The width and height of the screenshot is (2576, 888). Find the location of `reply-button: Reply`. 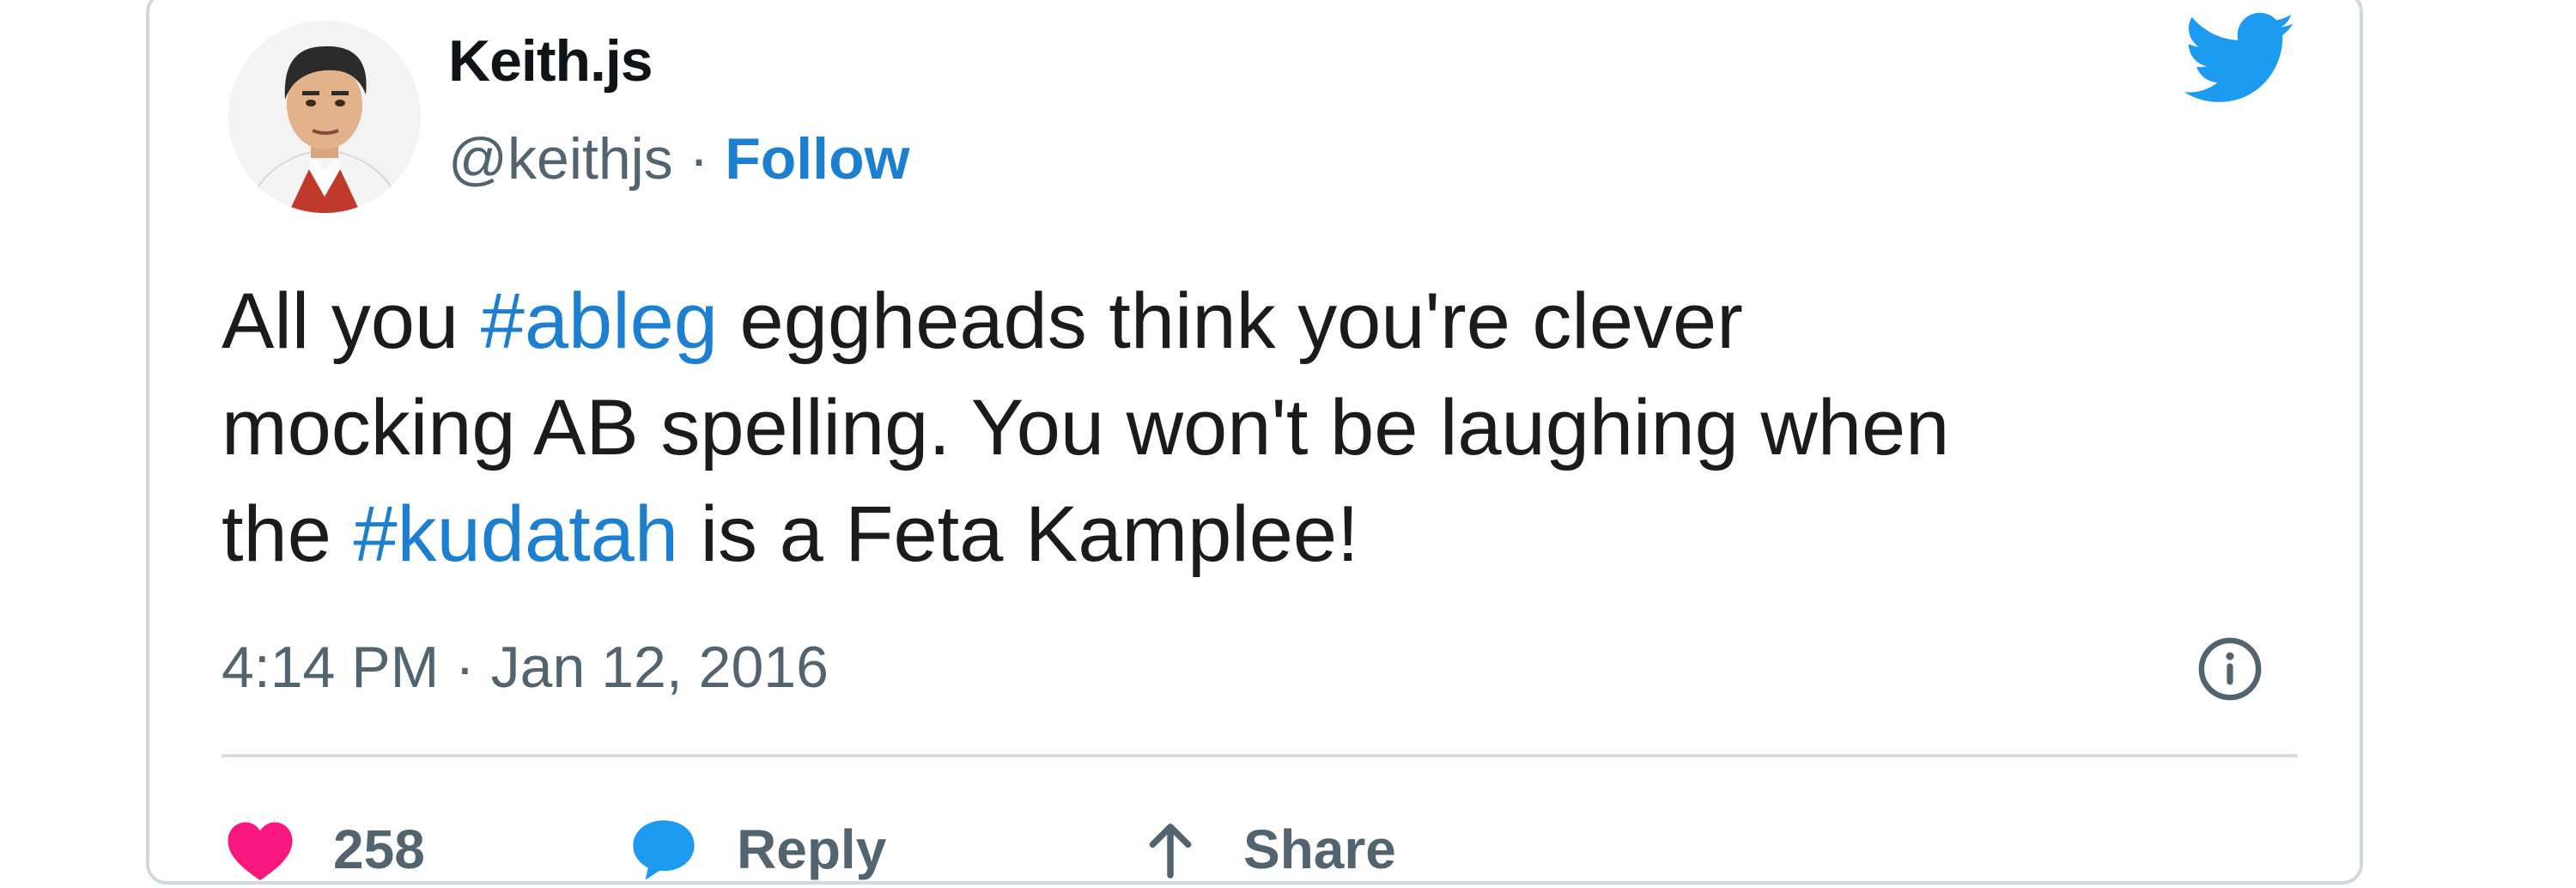

reply-button: Reply is located at coordinates (755, 849).